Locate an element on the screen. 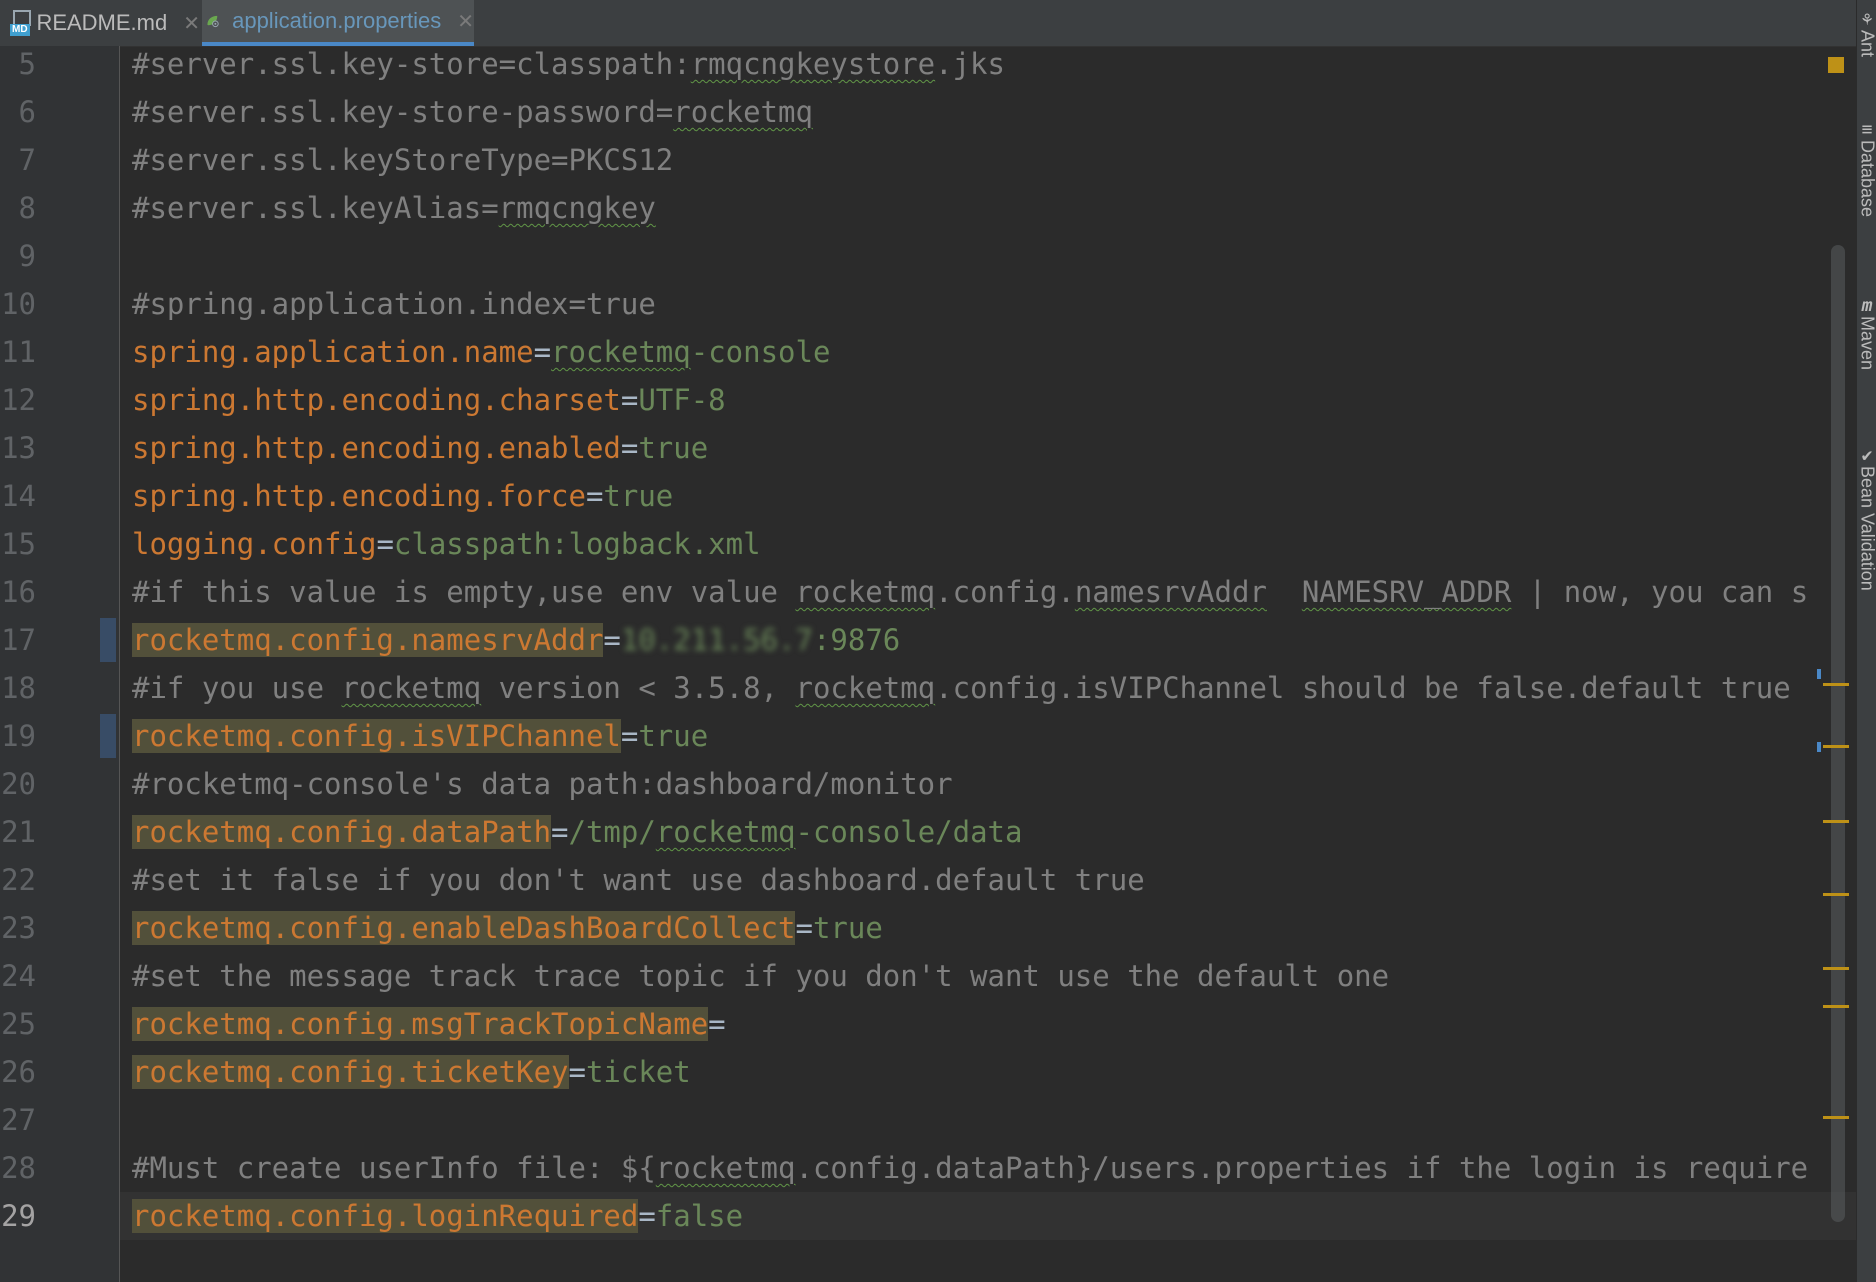 This screenshot has width=1876, height=1282. line-number: 29 is located at coordinates (18, 1216).